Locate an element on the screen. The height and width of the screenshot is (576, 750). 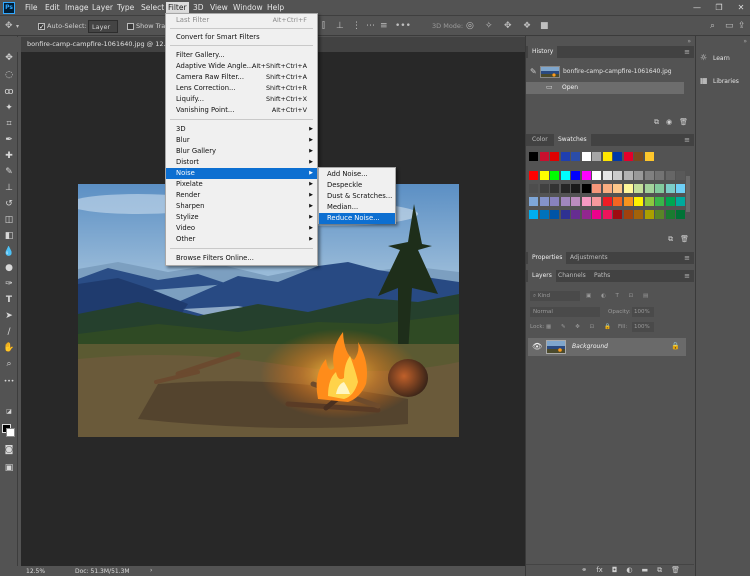
pen-tool-icon: ✑ is located at coordinates (9, 284).